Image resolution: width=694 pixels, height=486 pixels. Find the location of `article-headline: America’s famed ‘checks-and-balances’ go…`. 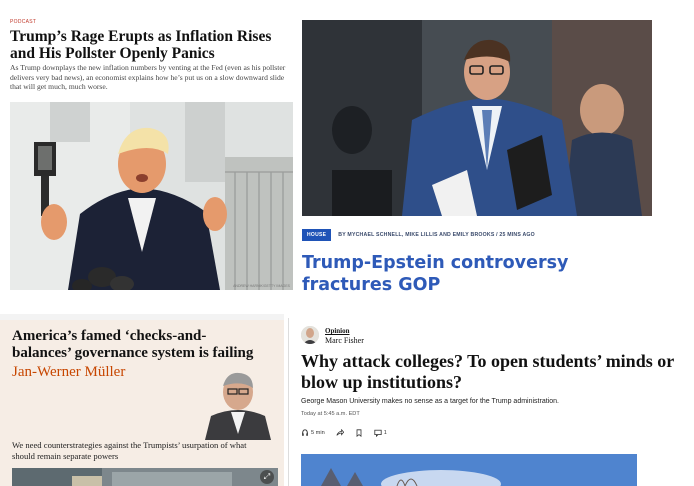

article-headline: America’s famed ‘checks-and-balances’ go… is located at coordinates (137, 345).